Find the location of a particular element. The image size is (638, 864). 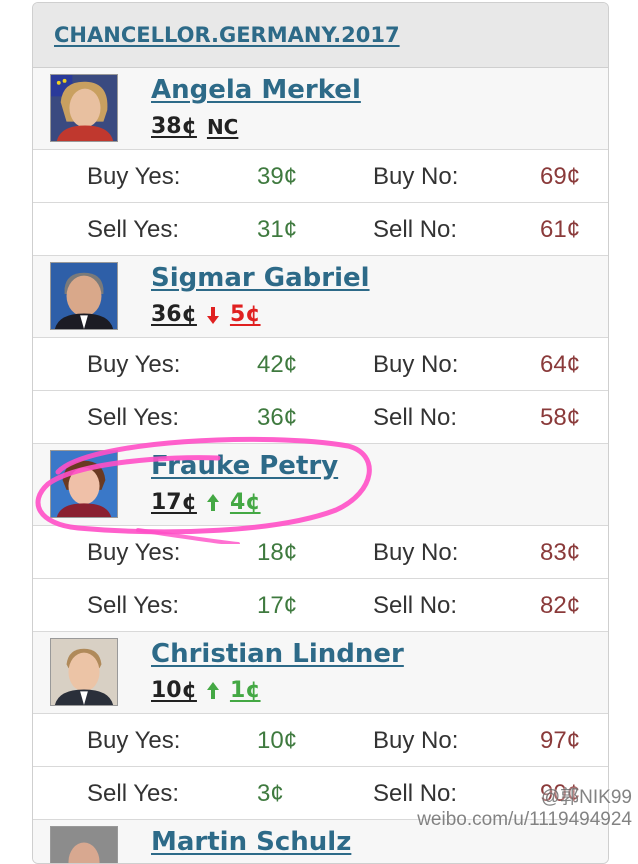

trade-row-buy: Buy Yes: 18¢ Buy No: 83¢ is located at coordinates (320, 552).